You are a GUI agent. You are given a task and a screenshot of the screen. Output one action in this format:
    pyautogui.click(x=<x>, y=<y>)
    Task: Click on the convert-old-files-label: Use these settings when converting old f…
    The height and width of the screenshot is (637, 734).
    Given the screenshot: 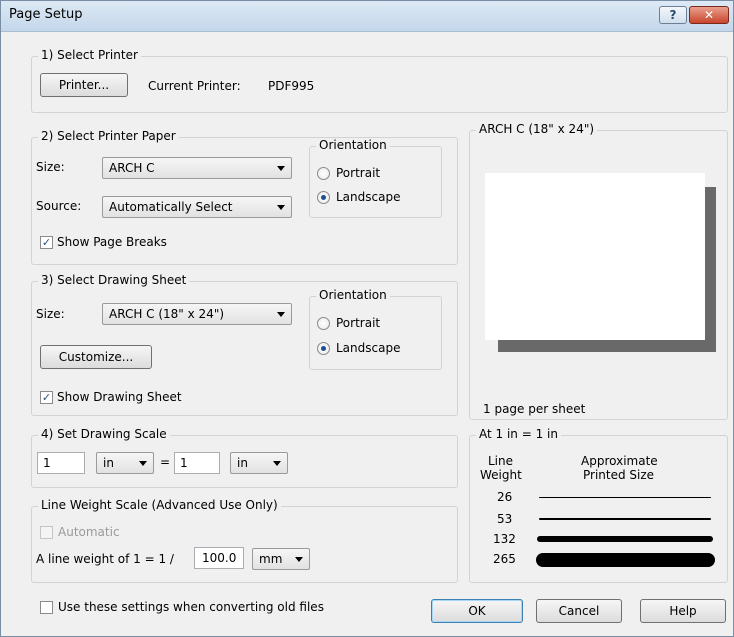 What is the action you would take?
    pyautogui.click(x=191, y=607)
    